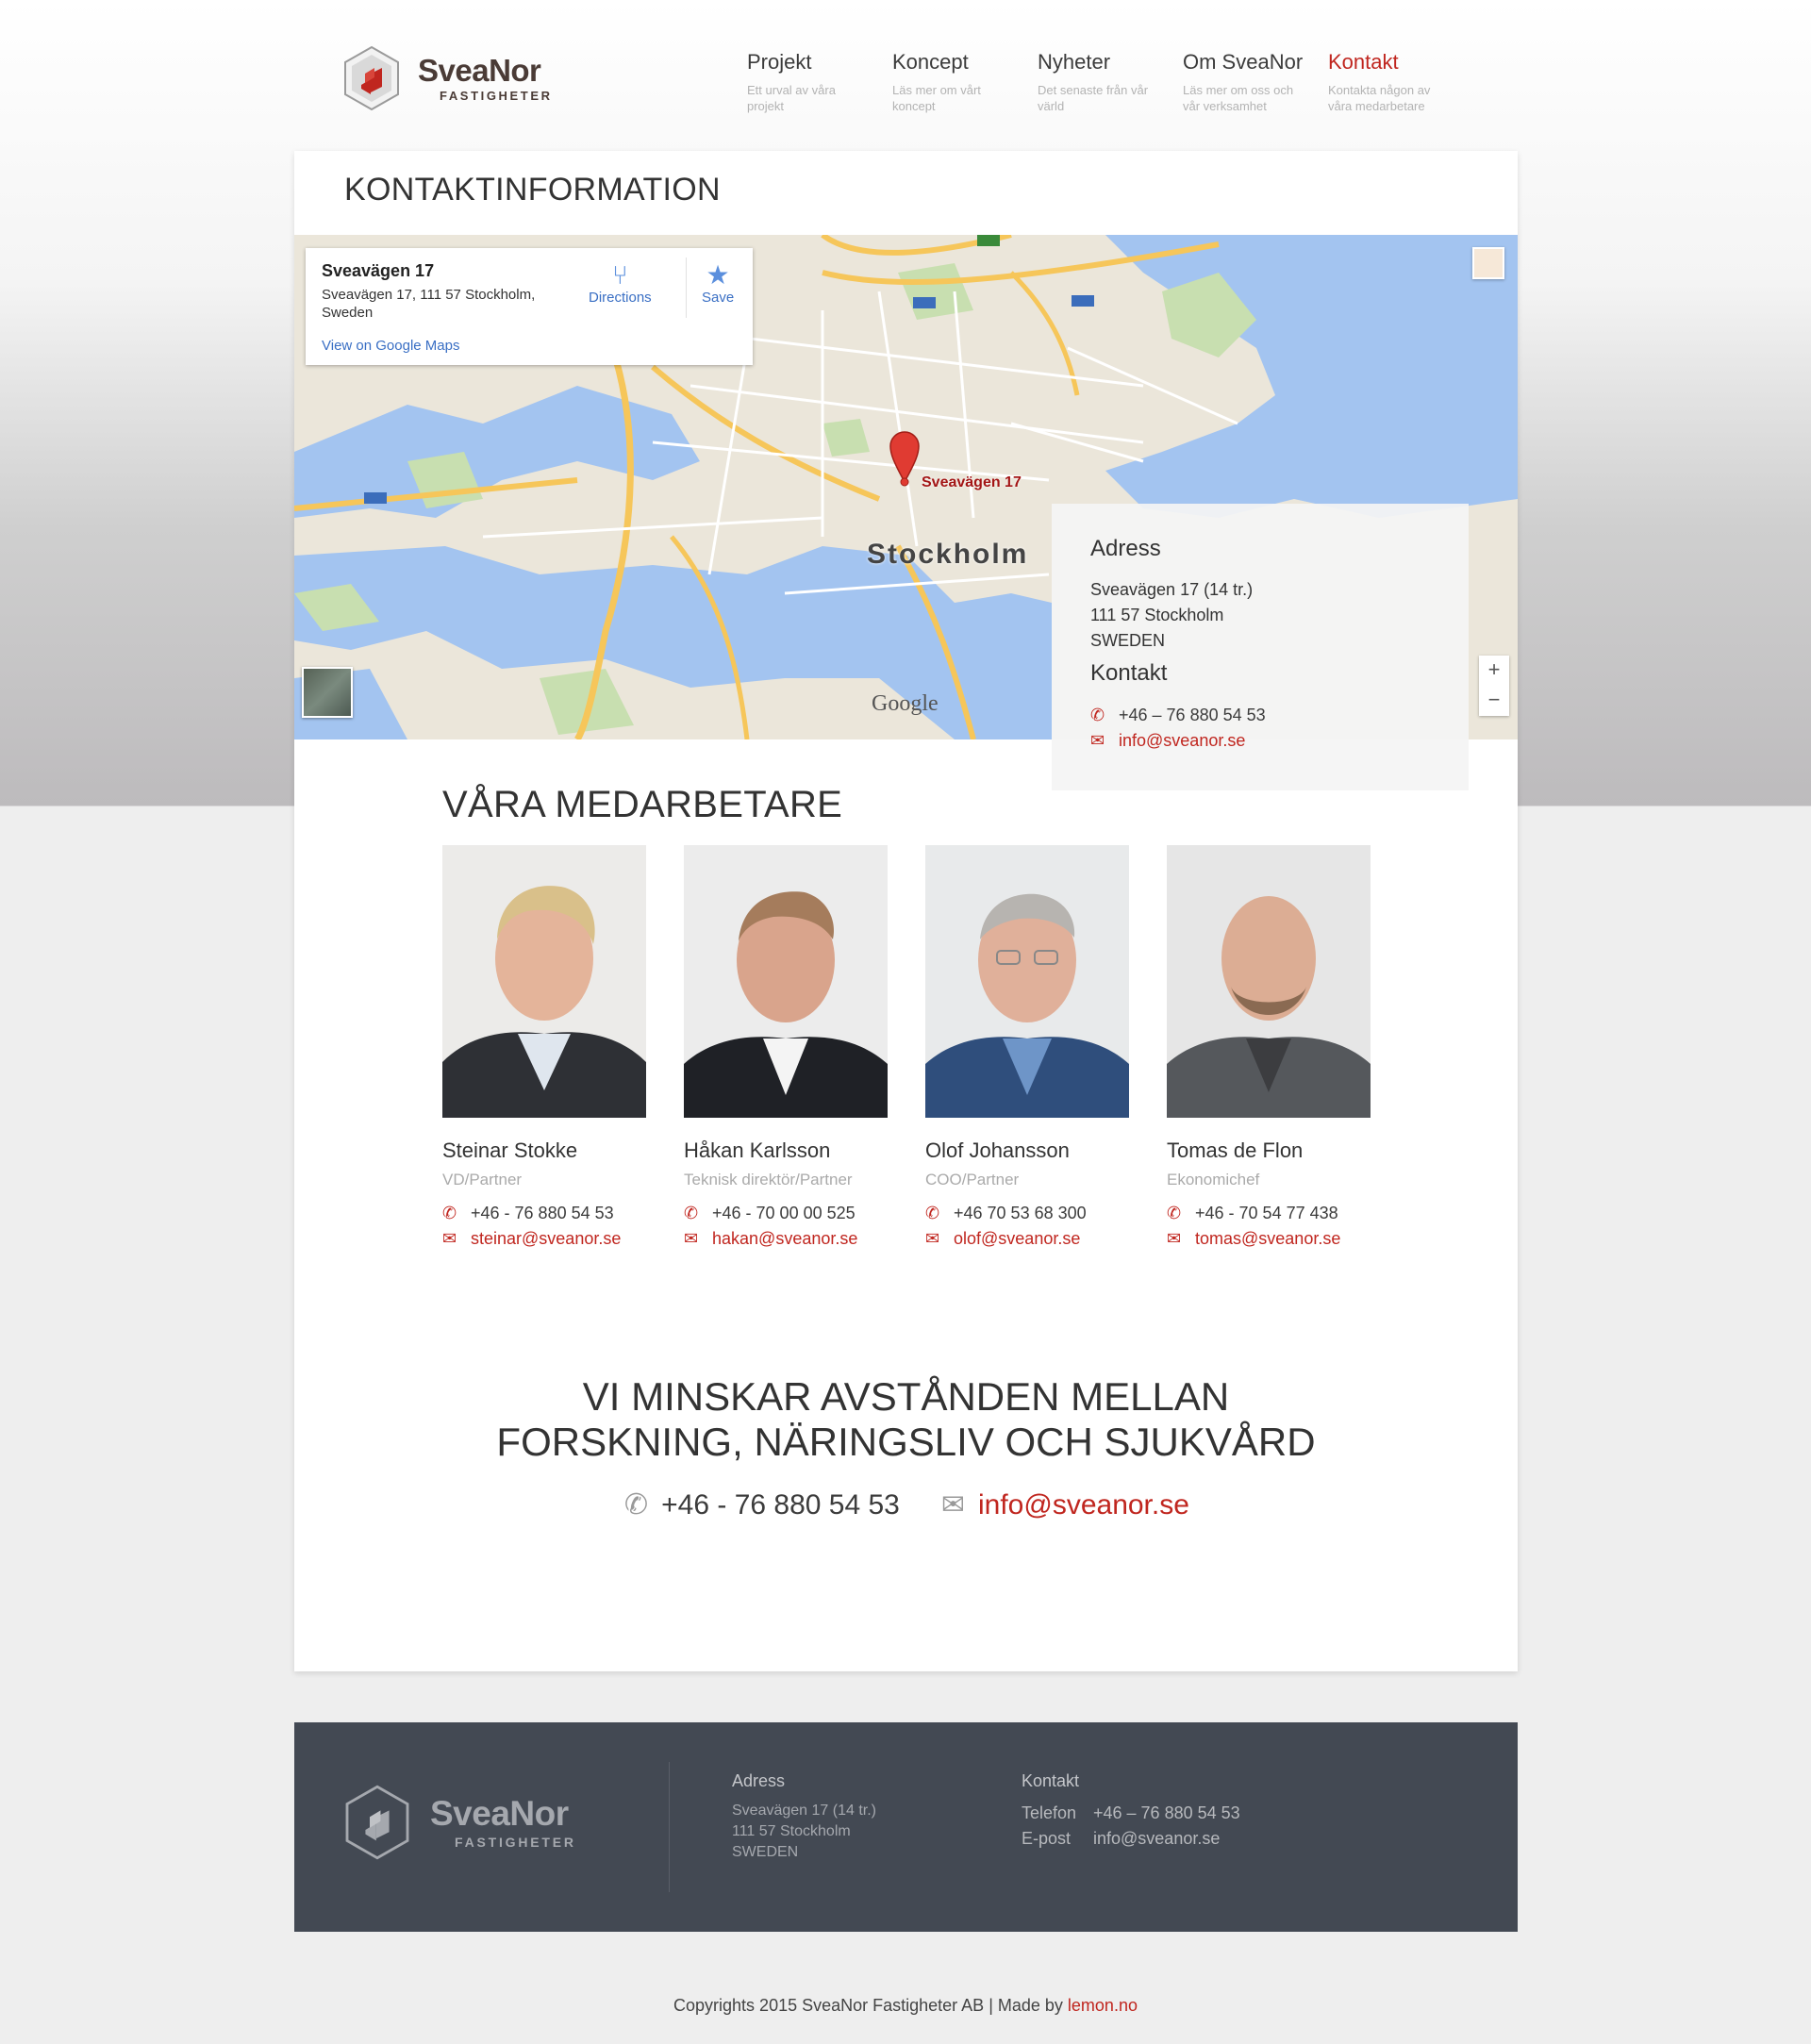 The image size is (1811, 2044). I want to click on footer-contact-title: Kontakt, so click(1051, 1781).